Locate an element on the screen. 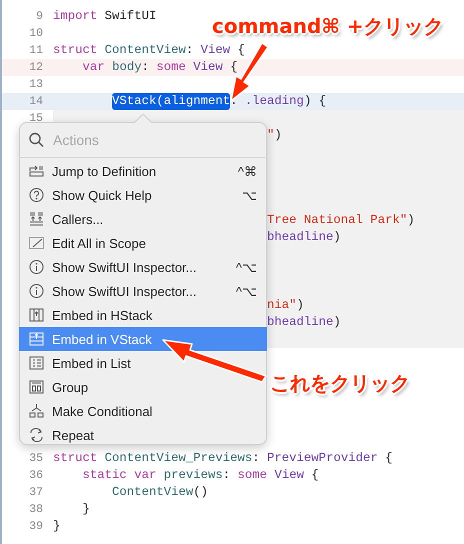  line-number: 13 is located at coordinates (35, 84).